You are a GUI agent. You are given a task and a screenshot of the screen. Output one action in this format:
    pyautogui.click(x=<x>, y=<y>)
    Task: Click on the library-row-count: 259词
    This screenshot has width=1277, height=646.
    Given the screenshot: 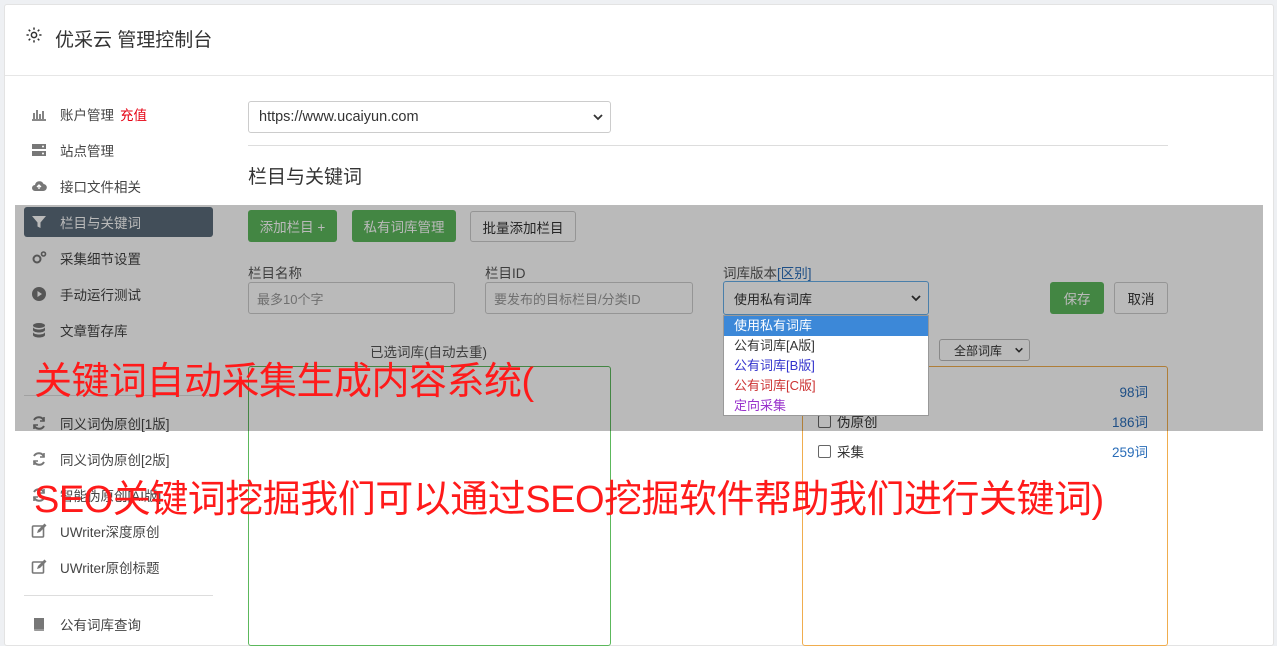 What is the action you would take?
    pyautogui.click(x=1129, y=452)
    